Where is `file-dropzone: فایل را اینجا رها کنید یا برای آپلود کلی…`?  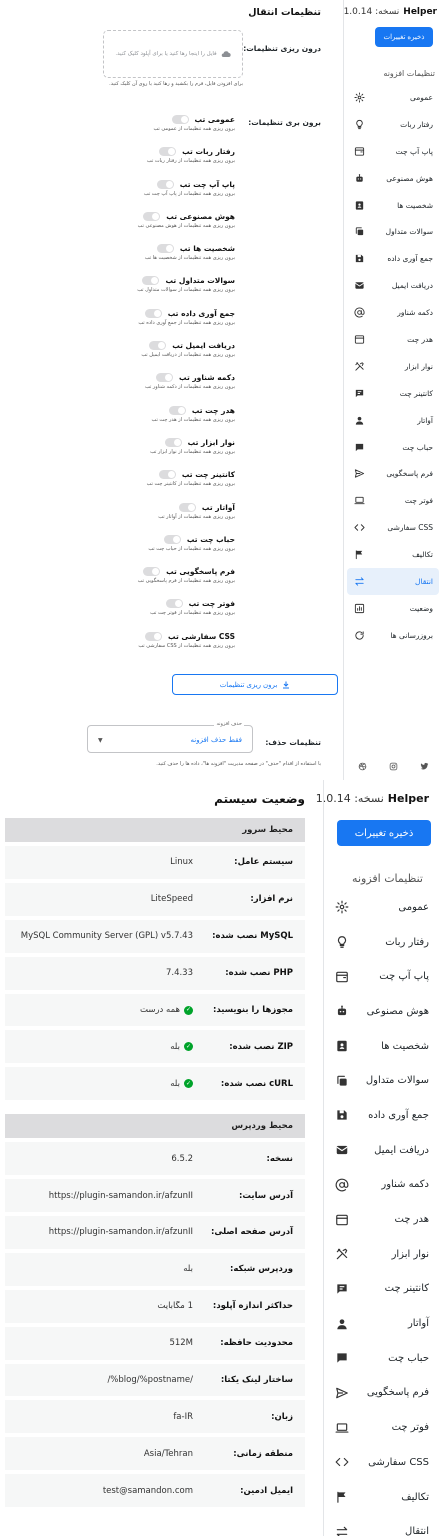 file-dropzone: فایل را اینجا رها کنید یا برای آپلود کلی… is located at coordinates (173, 54).